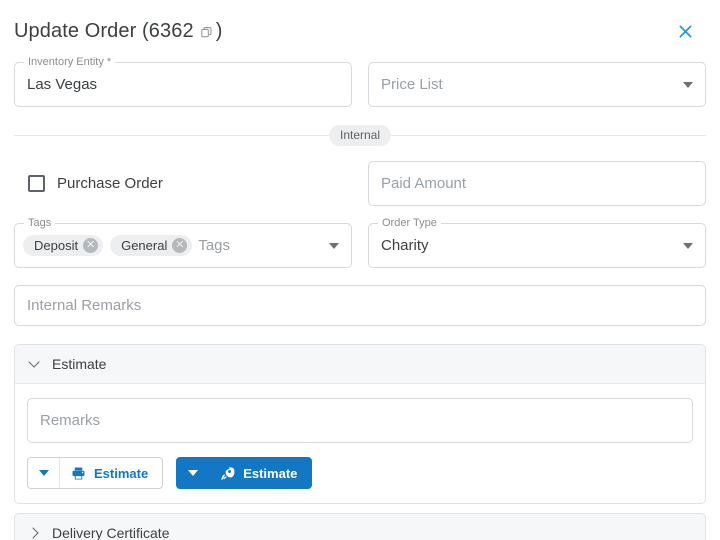  Describe the element at coordinates (62, 84) in the screenshot. I see `inventory-entity-value: Las Vegas` at that location.